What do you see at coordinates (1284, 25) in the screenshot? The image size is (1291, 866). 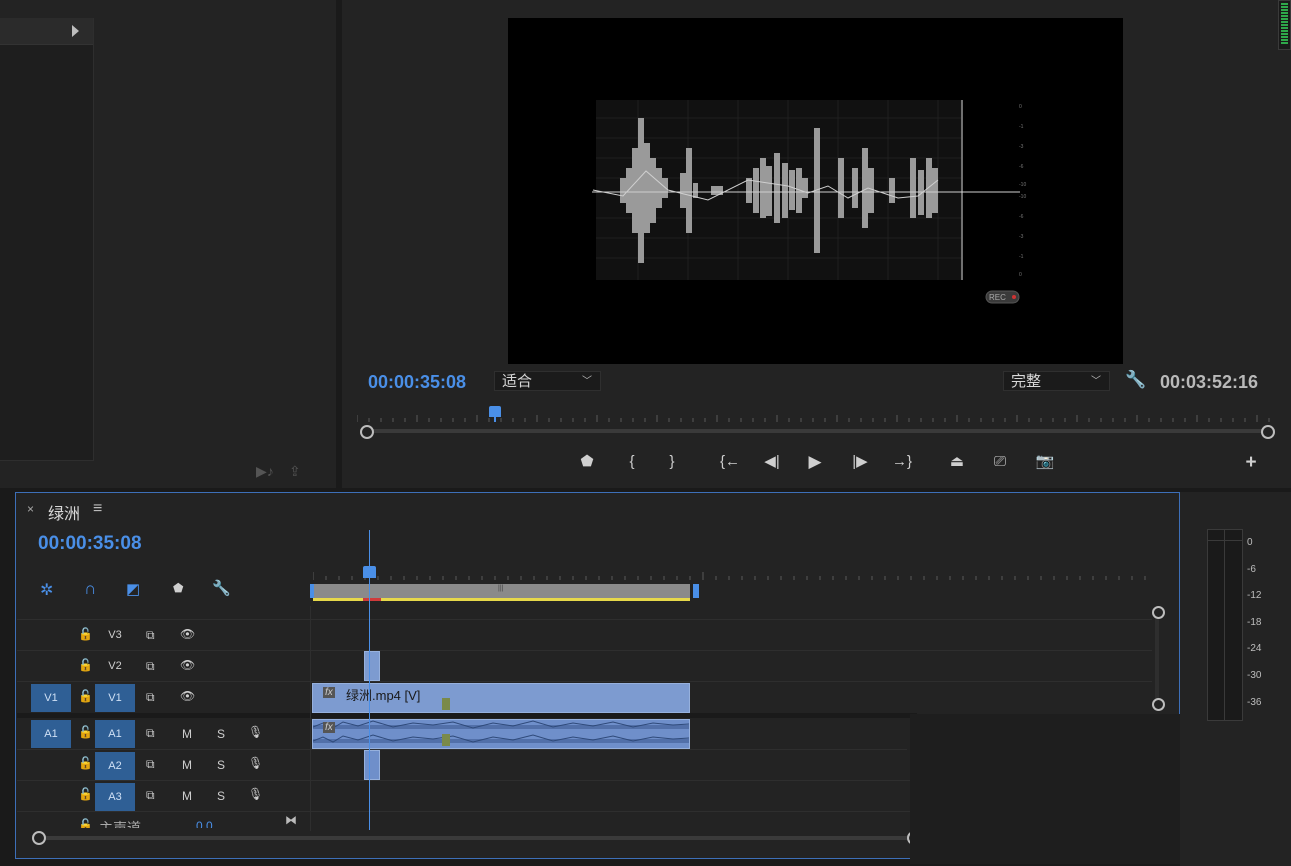 I see `mini-audio-meter` at bounding box center [1284, 25].